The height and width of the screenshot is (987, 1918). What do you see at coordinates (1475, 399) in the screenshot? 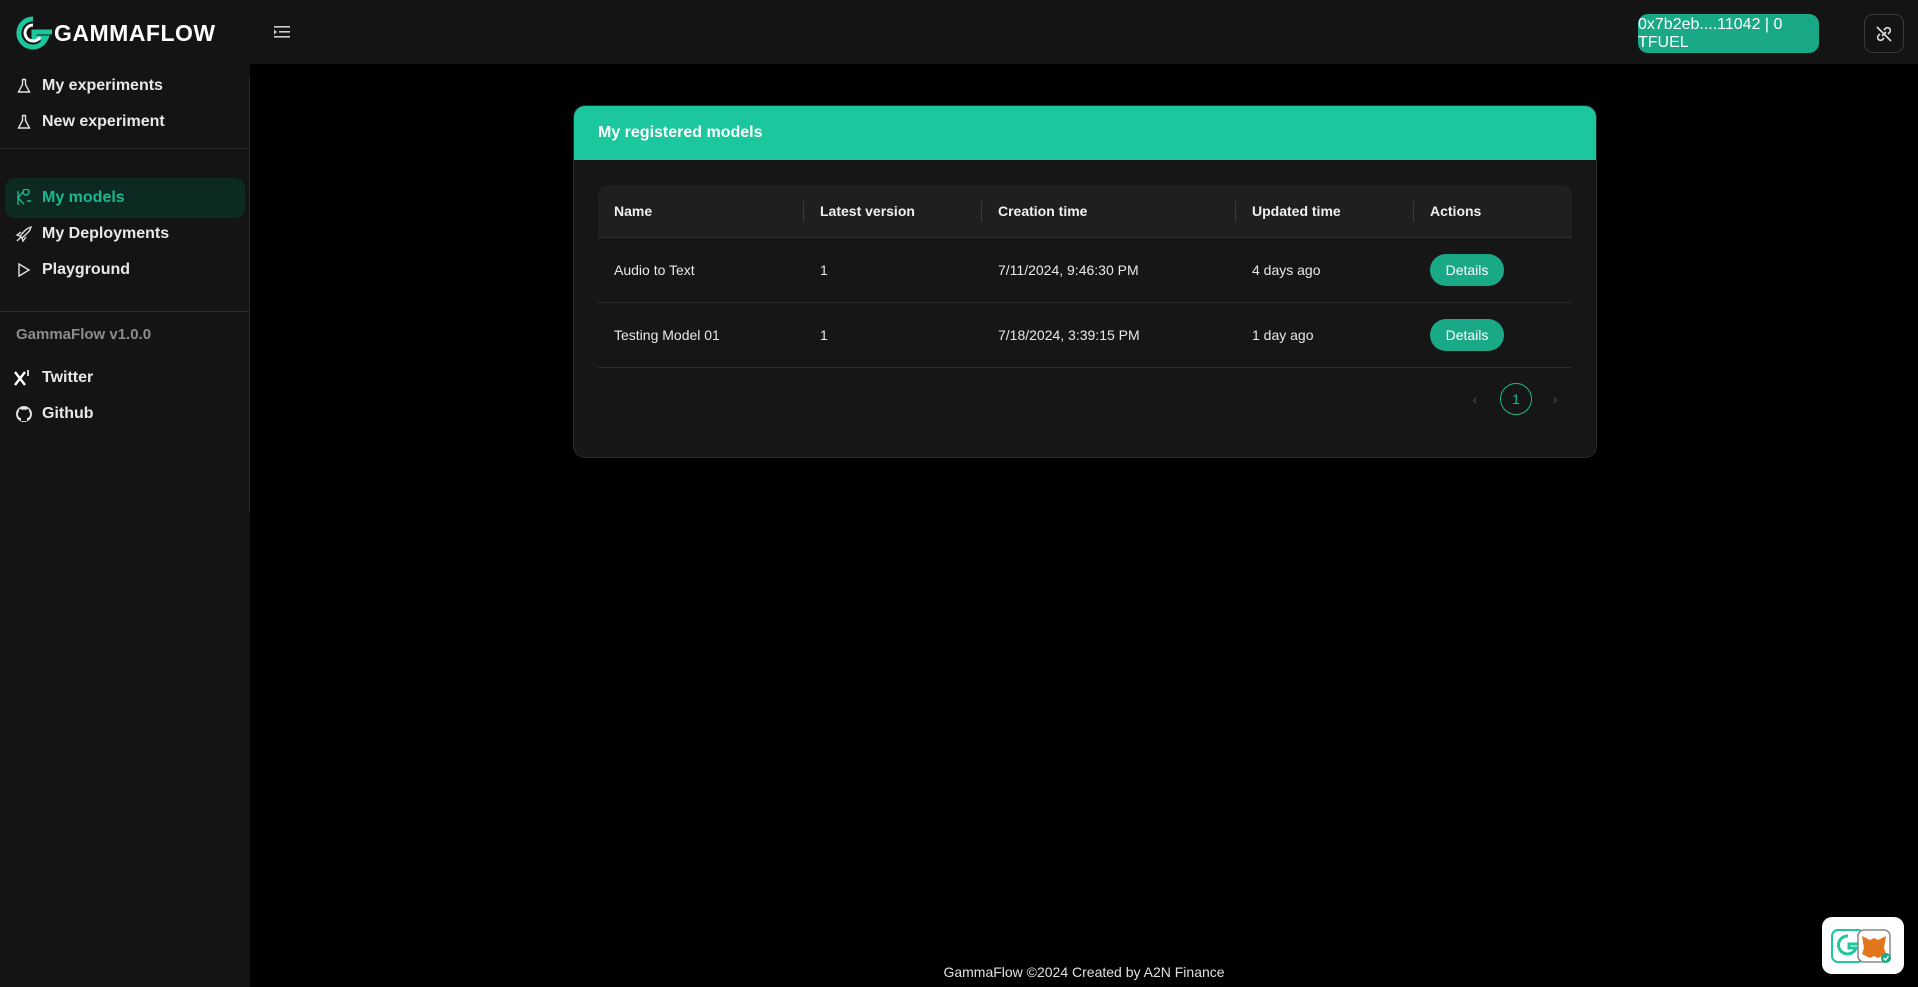
I see `pagination-prev-icon: ‹` at bounding box center [1475, 399].